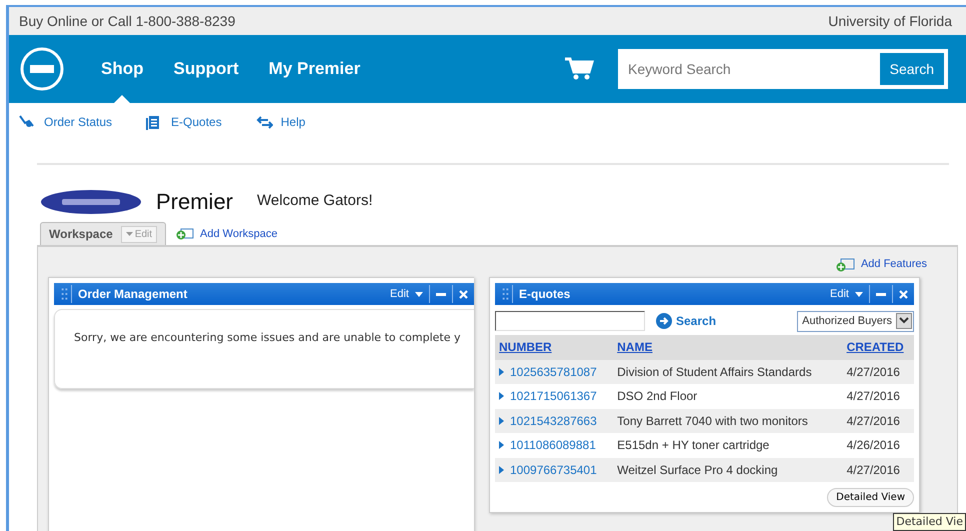  I want to click on market-logo-icon, so click(91, 201).